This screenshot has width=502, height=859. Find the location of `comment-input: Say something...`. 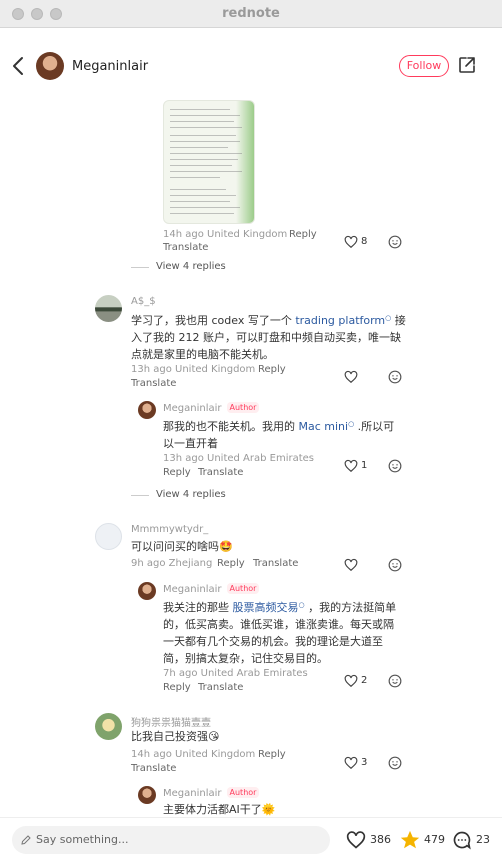

comment-input: Say something... is located at coordinates (171, 840).